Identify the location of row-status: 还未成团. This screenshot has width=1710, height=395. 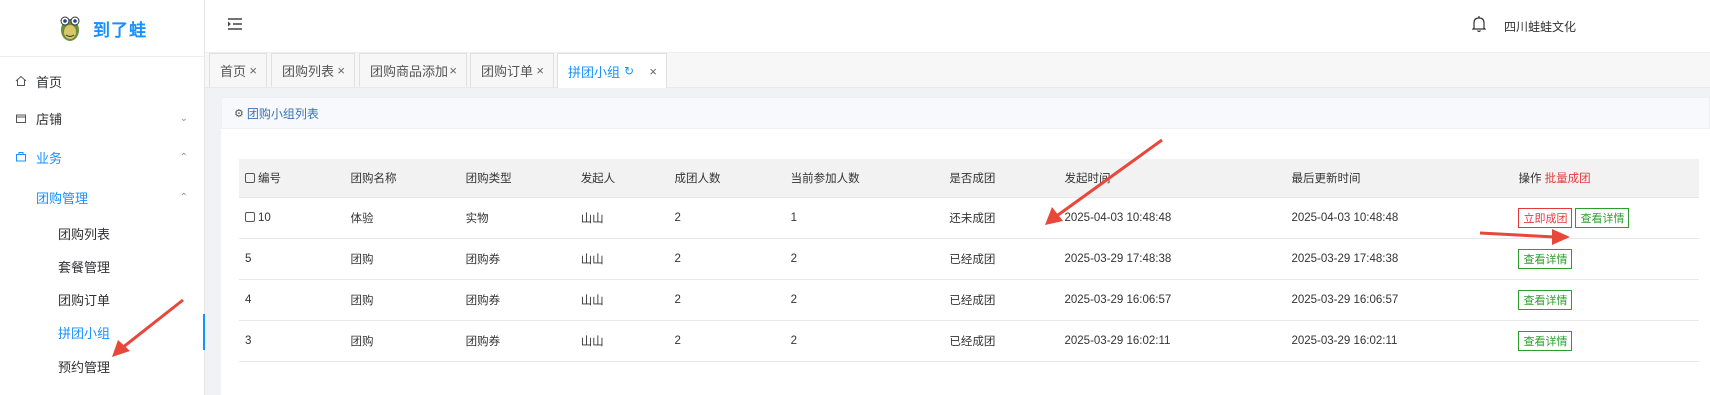
(1001, 218).